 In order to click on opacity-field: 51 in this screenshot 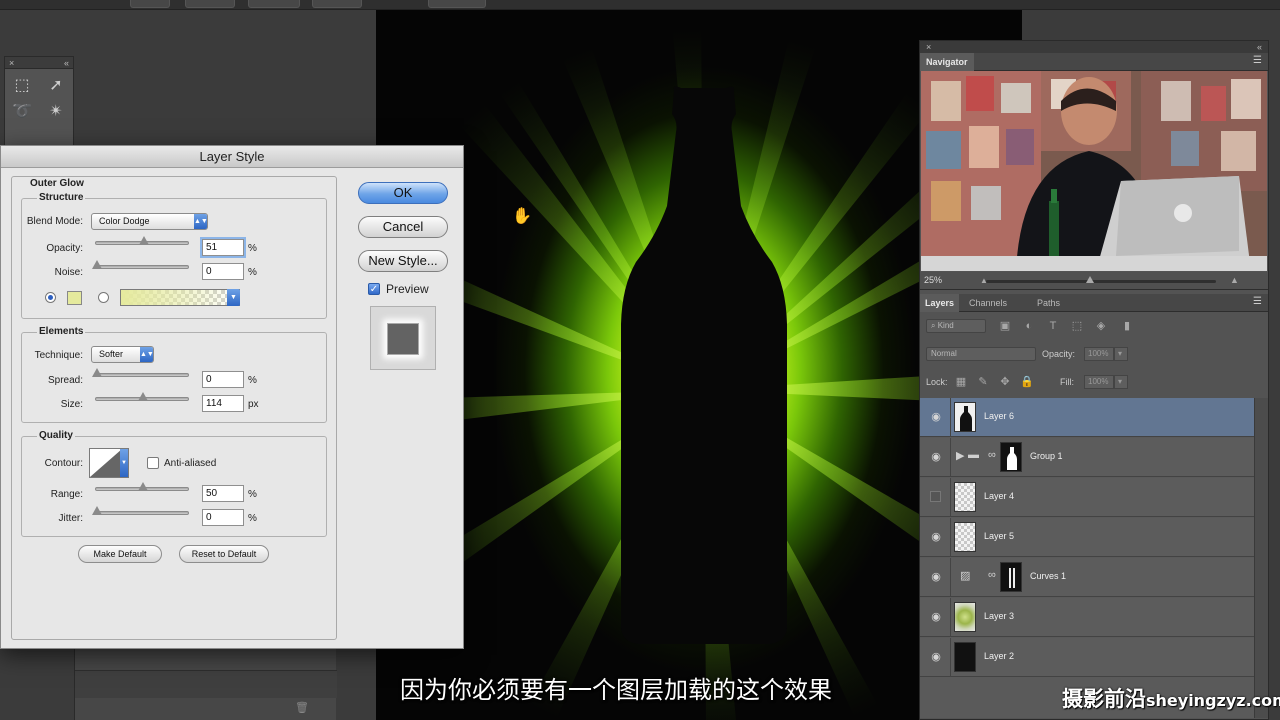, I will do `click(223, 247)`.